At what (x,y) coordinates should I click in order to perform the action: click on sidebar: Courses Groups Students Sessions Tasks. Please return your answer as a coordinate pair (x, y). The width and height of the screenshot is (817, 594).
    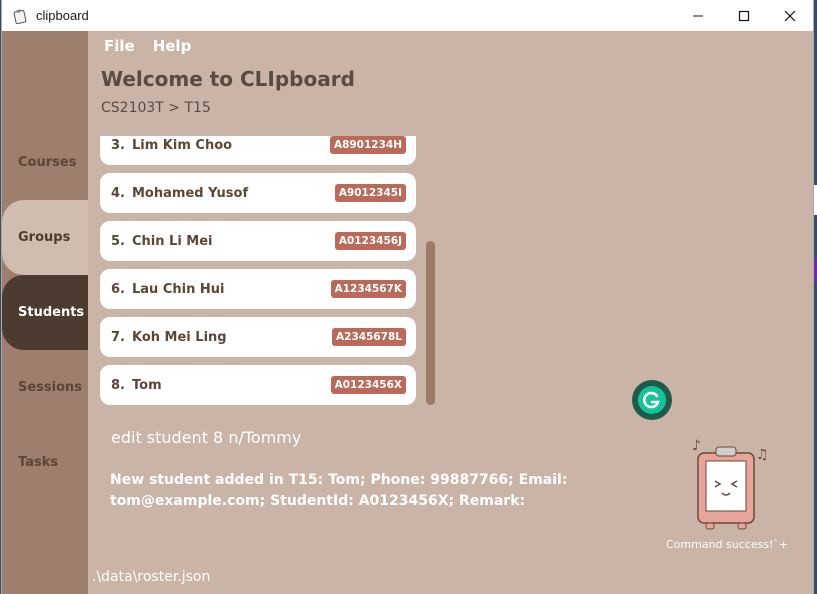
    Looking at the image, I should click on (45, 312).